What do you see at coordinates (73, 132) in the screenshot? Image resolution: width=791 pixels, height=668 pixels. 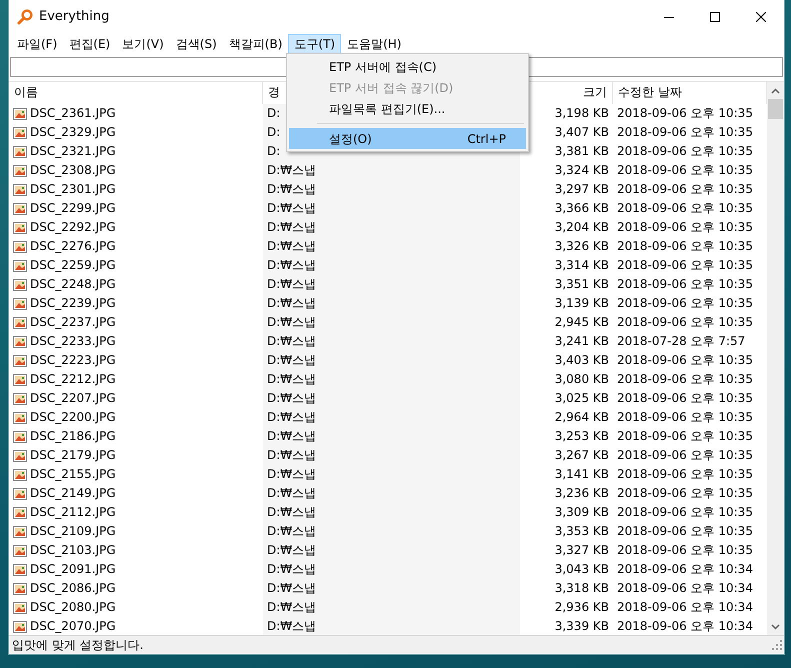 I see `file-name: DSC_2329.JPG` at bounding box center [73, 132].